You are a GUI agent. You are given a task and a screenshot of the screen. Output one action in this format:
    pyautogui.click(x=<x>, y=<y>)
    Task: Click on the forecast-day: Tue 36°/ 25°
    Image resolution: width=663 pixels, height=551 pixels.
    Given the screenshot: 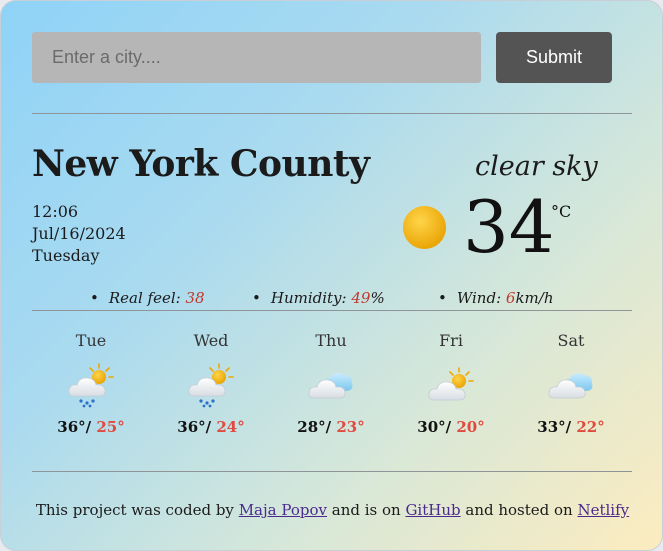 What is the action you would take?
    pyautogui.click(x=91, y=383)
    